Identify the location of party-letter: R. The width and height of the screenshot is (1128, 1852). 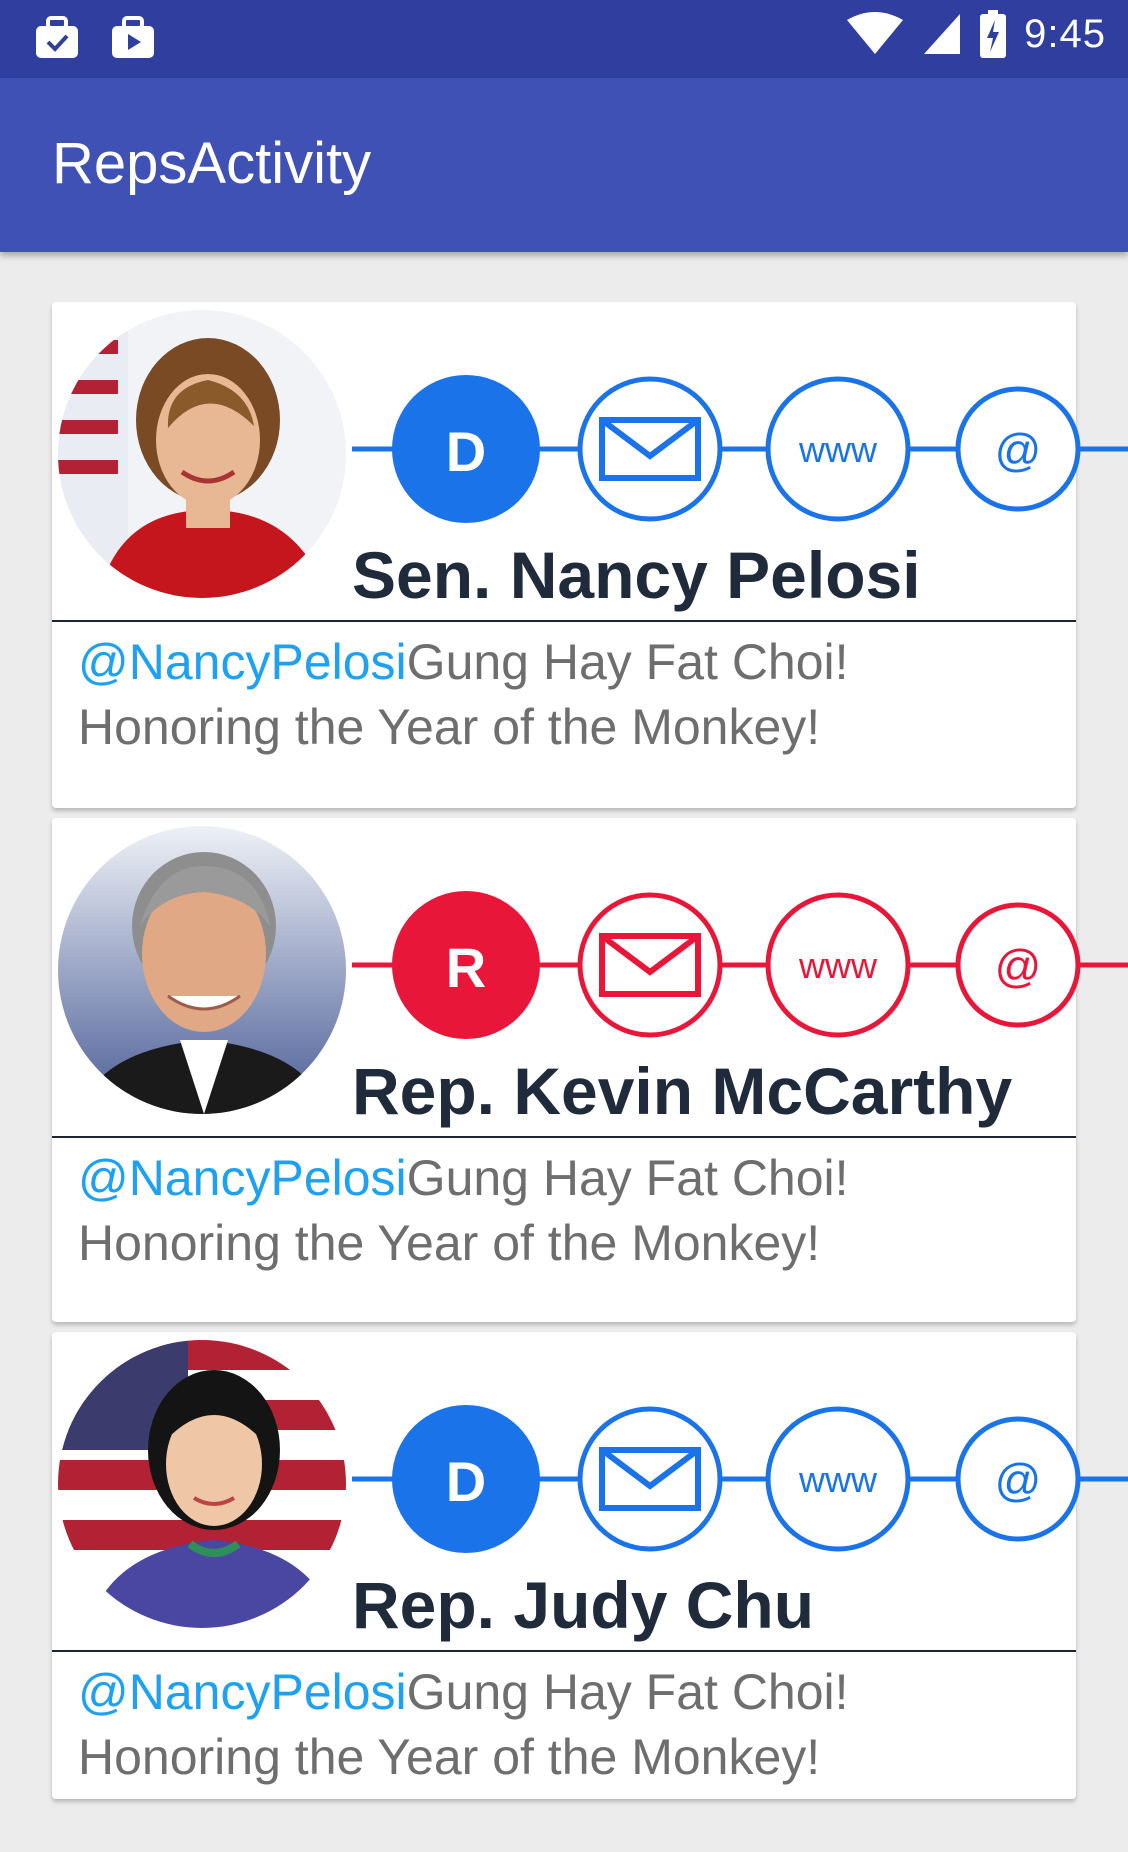
(466, 967).